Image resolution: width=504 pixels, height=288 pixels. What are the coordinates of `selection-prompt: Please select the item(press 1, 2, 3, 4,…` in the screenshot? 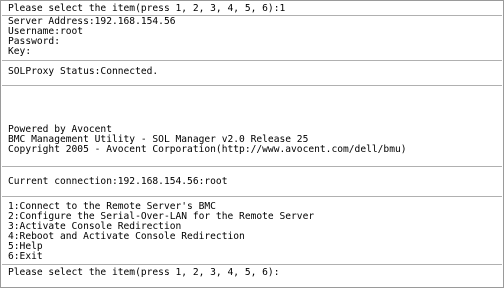 It's located at (143, 273).